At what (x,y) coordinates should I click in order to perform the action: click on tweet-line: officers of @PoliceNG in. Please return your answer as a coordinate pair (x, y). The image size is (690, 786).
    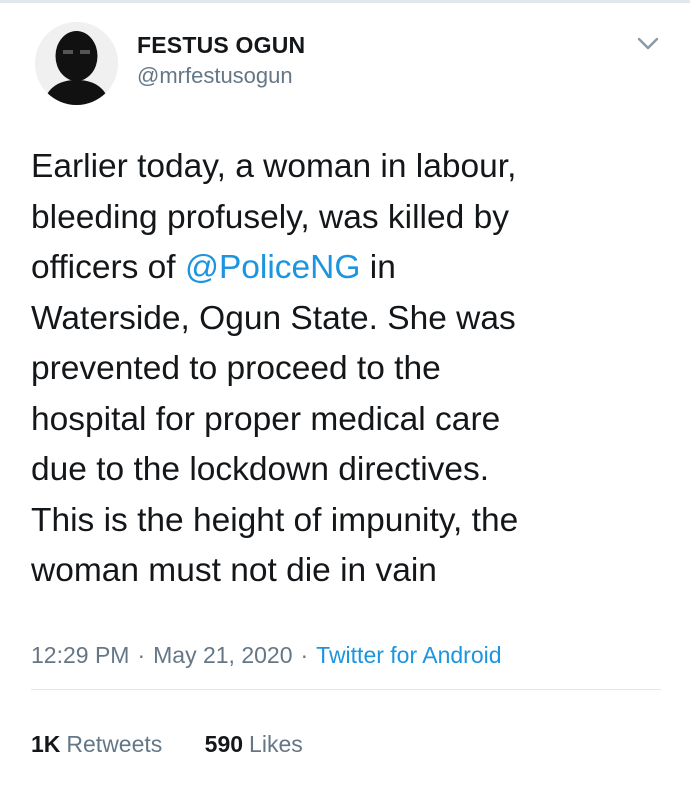
    Looking at the image, I should click on (351, 268).